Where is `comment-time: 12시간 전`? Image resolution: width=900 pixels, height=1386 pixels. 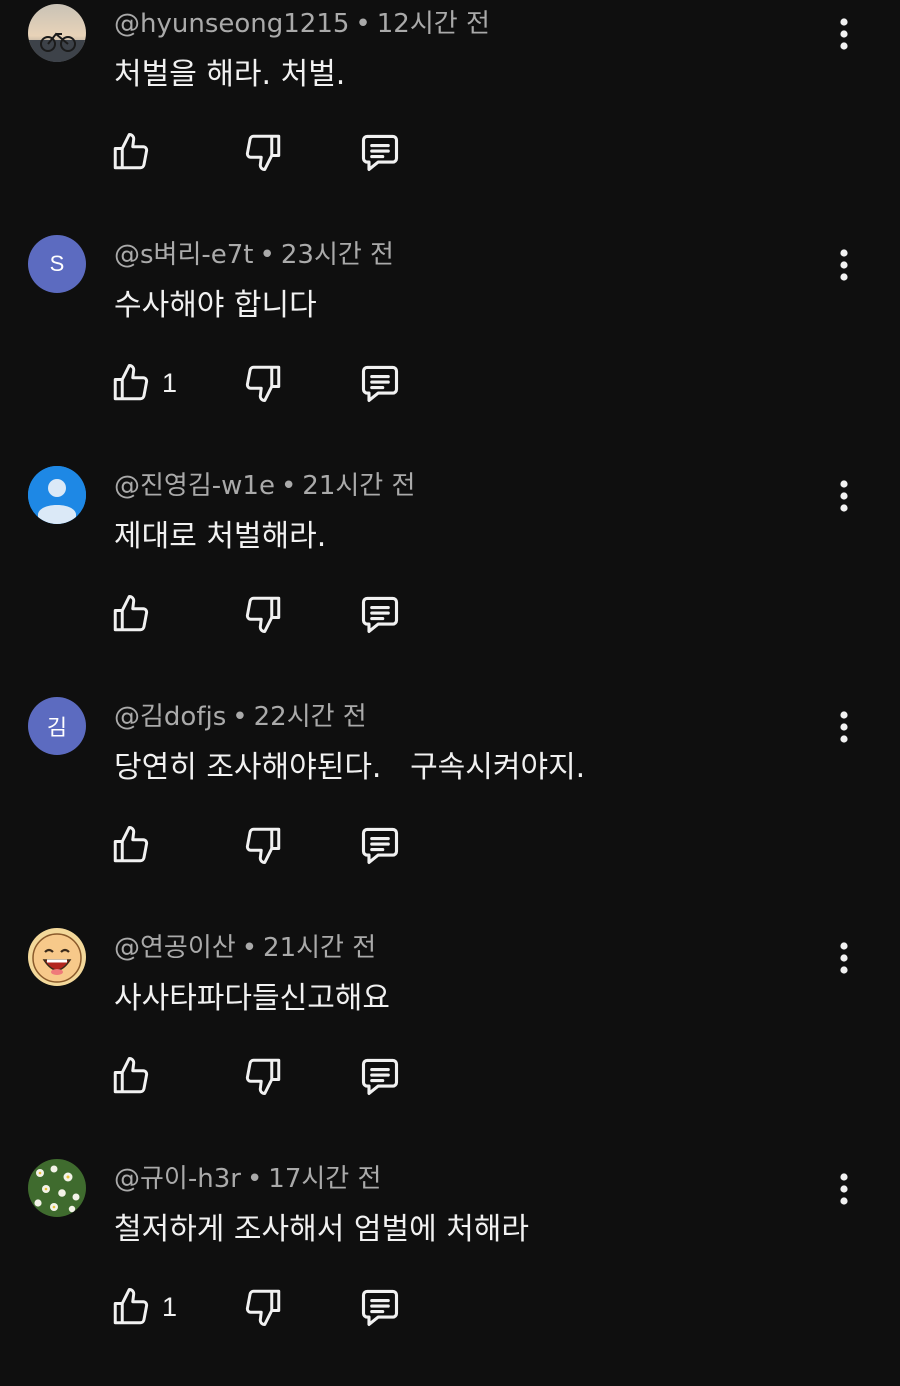
comment-time: 12시간 전 is located at coordinates (433, 24).